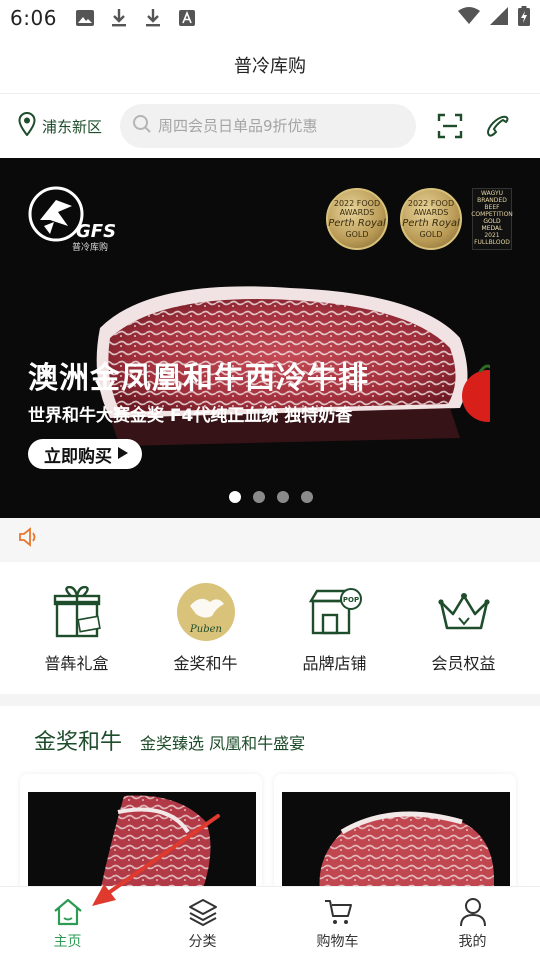 This screenshot has height=960, width=540. What do you see at coordinates (85, 18) in the screenshot?
I see `image-icon` at bounding box center [85, 18].